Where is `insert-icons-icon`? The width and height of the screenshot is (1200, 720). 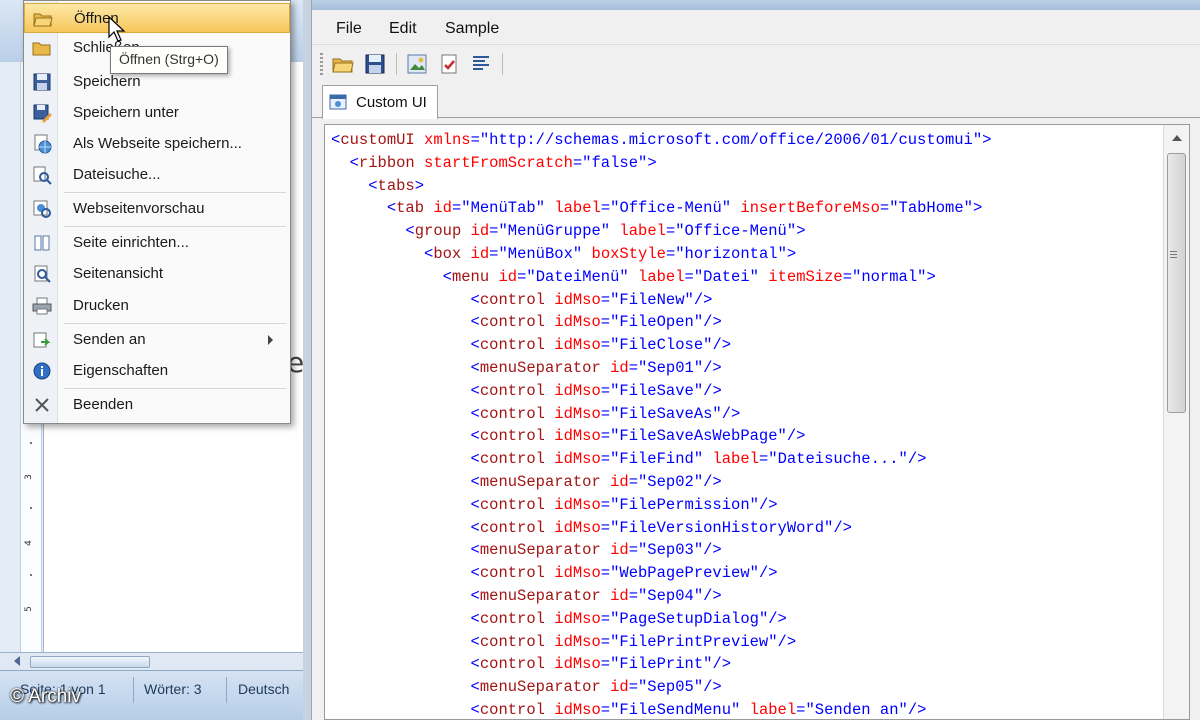 insert-icons-icon is located at coordinates (417, 64).